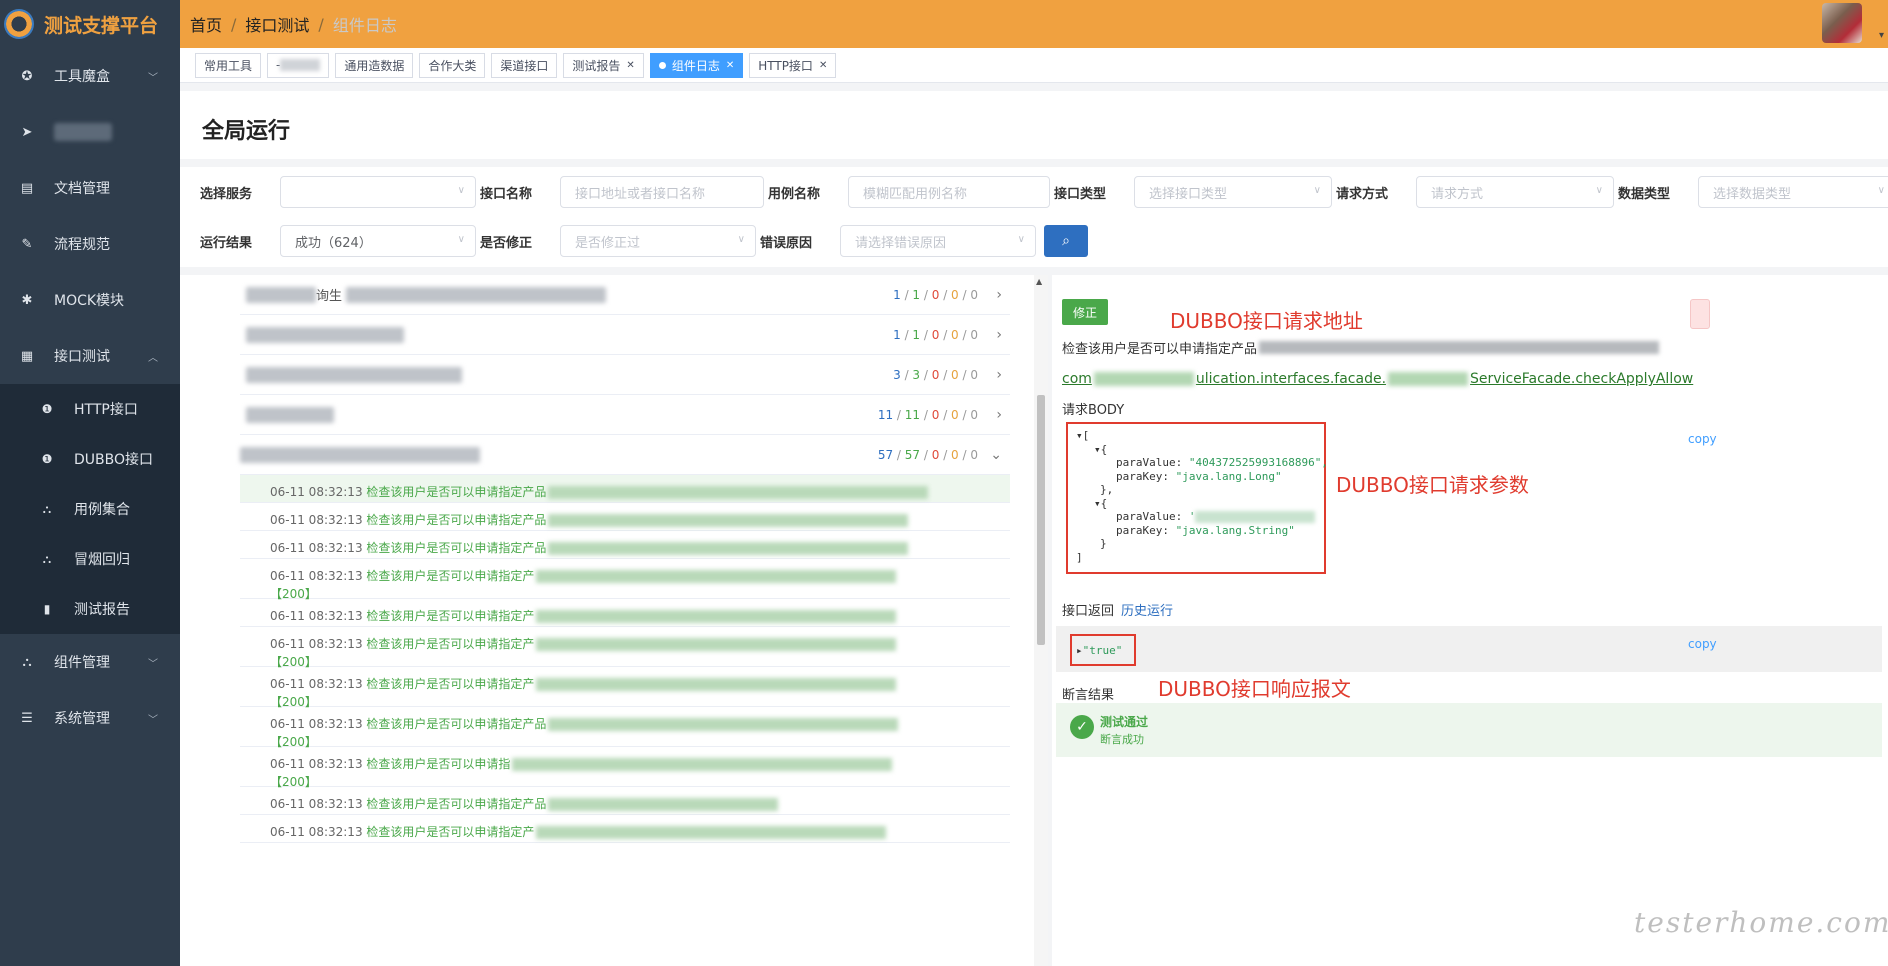  Describe the element at coordinates (90, 132) in the screenshot. I see `sidebar-item-redacted: ➤` at that location.